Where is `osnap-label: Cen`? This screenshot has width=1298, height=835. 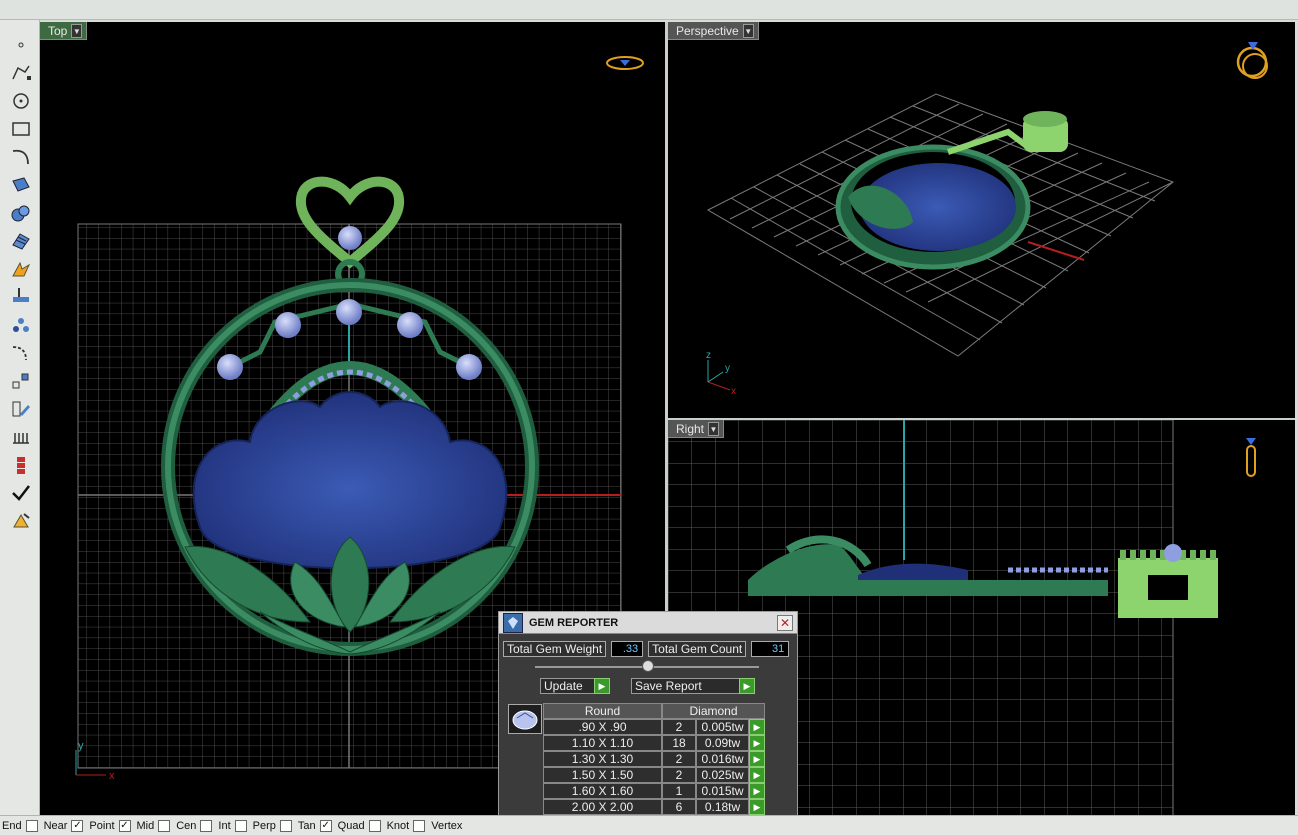 osnap-label: Cen is located at coordinates (186, 825).